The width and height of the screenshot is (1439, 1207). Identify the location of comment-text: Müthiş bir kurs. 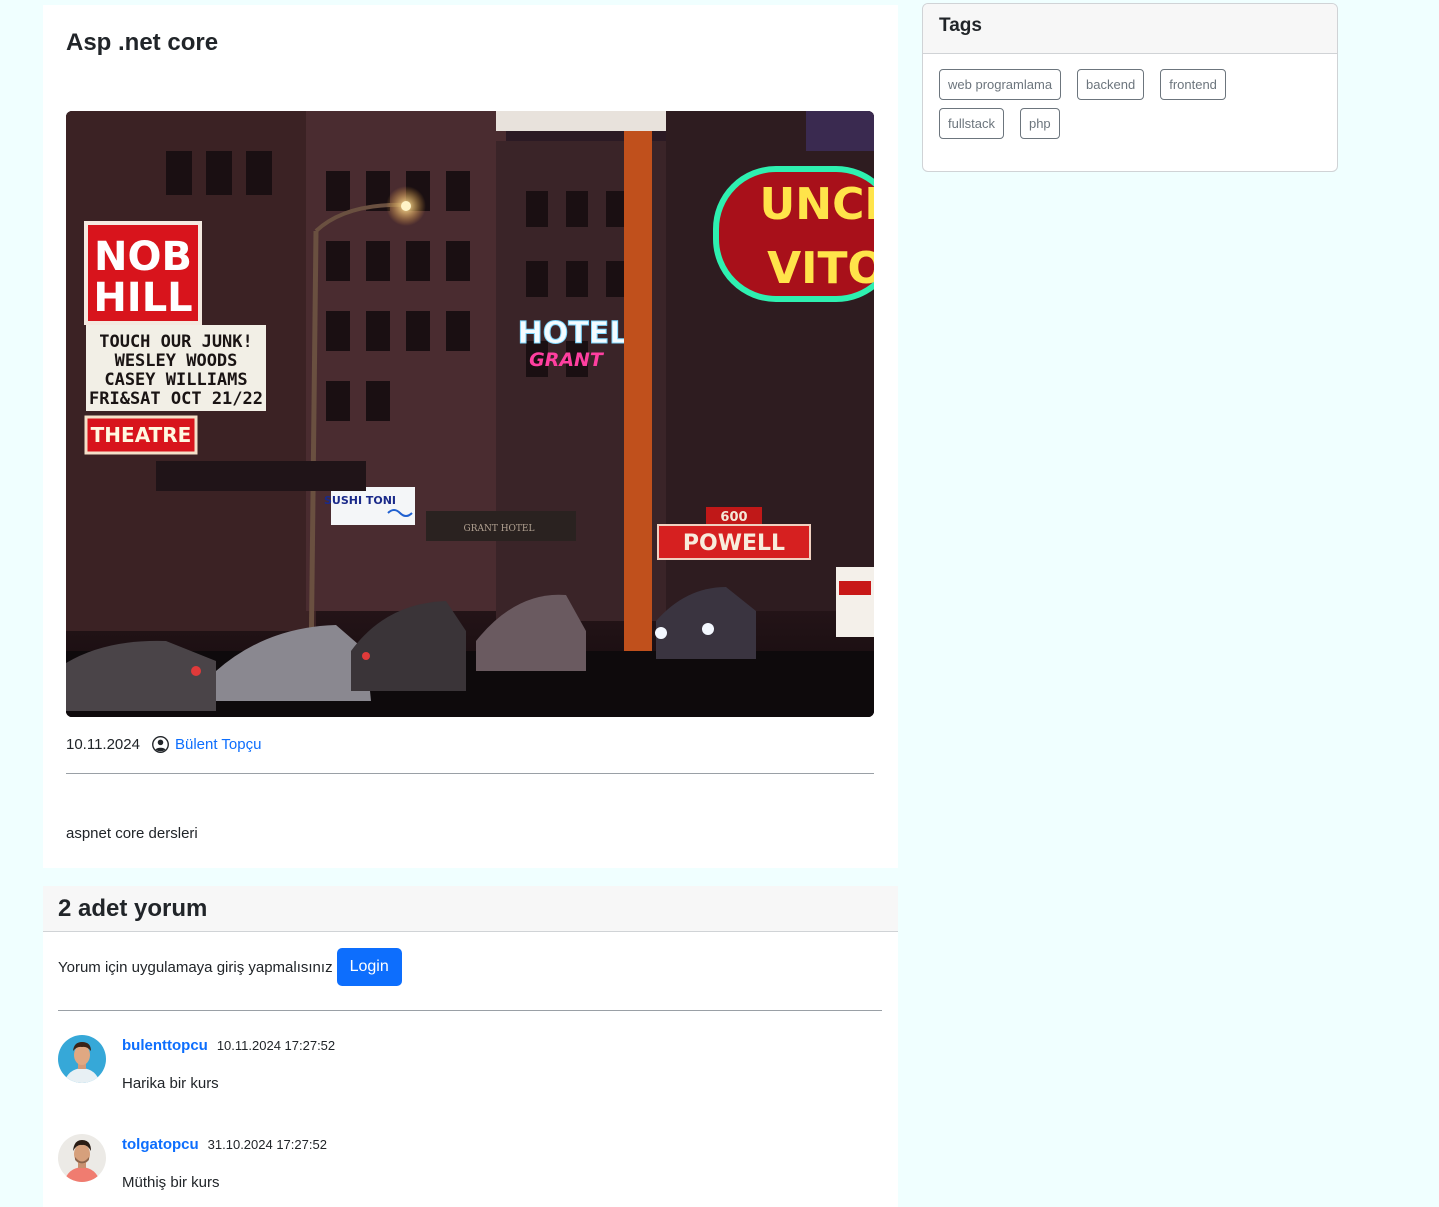
(171, 1182).